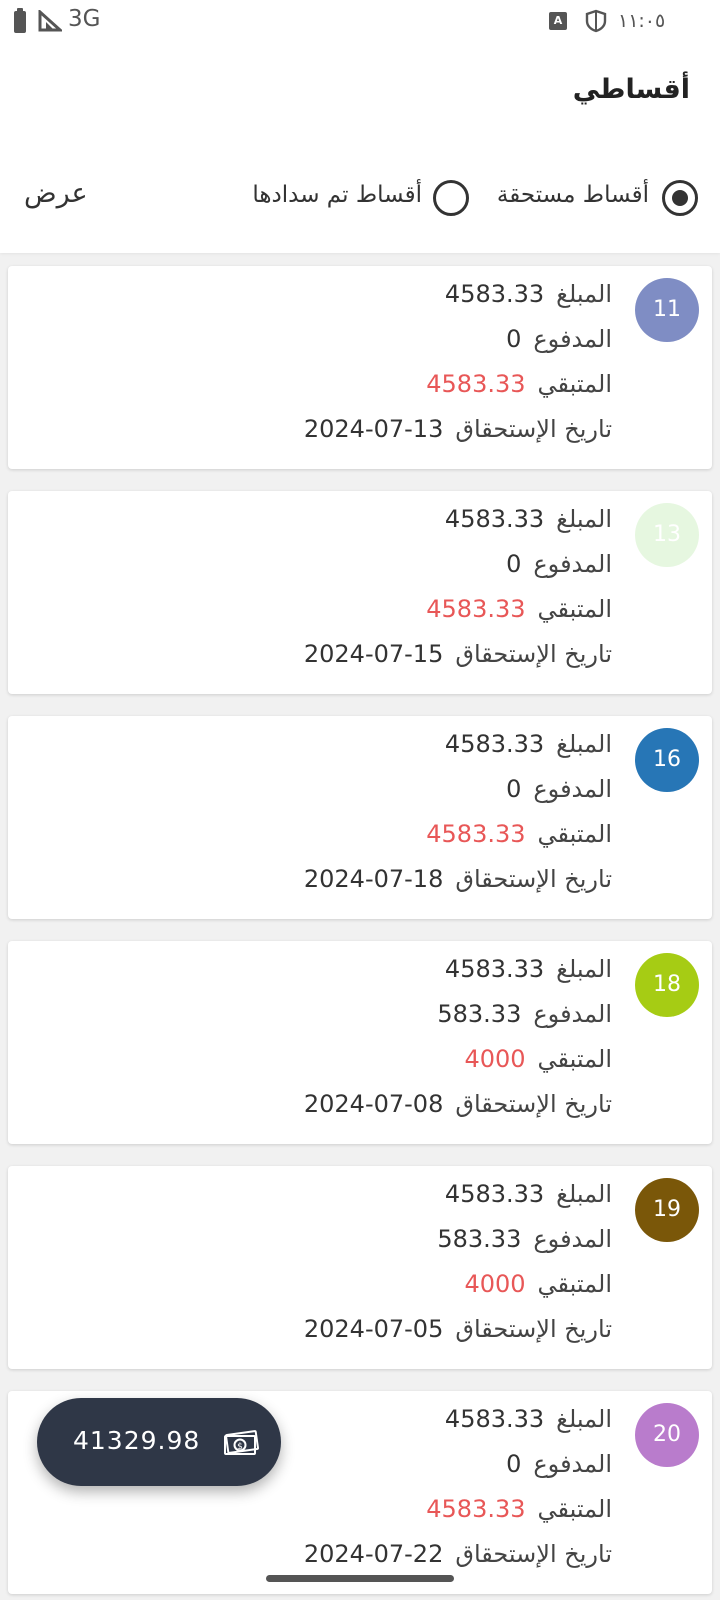 The height and width of the screenshot is (1600, 720). What do you see at coordinates (337, 195) in the screenshot?
I see `radio-label-paid: أقساط تم سدادها` at bounding box center [337, 195].